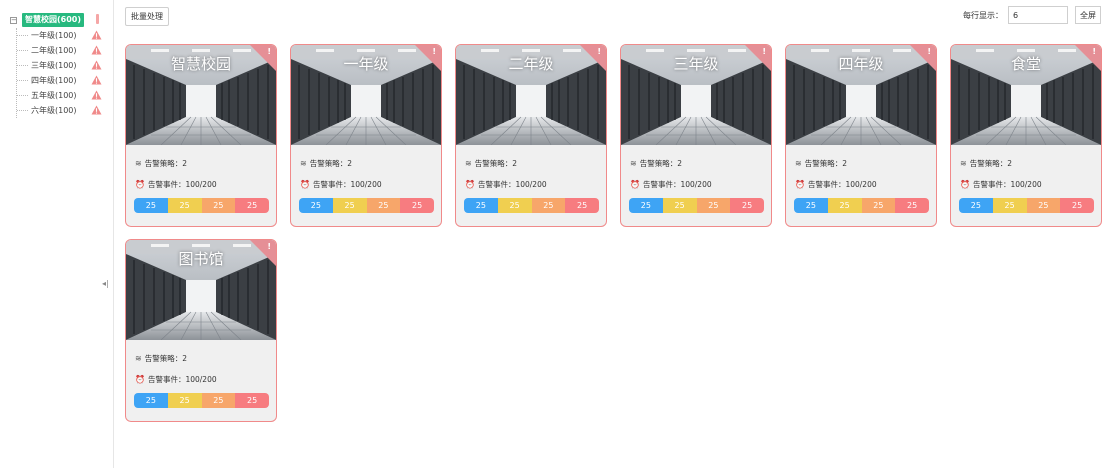  Describe the element at coordinates (201, 95) in the screenshot. I see `card-image: 智慧校园!` at that location.